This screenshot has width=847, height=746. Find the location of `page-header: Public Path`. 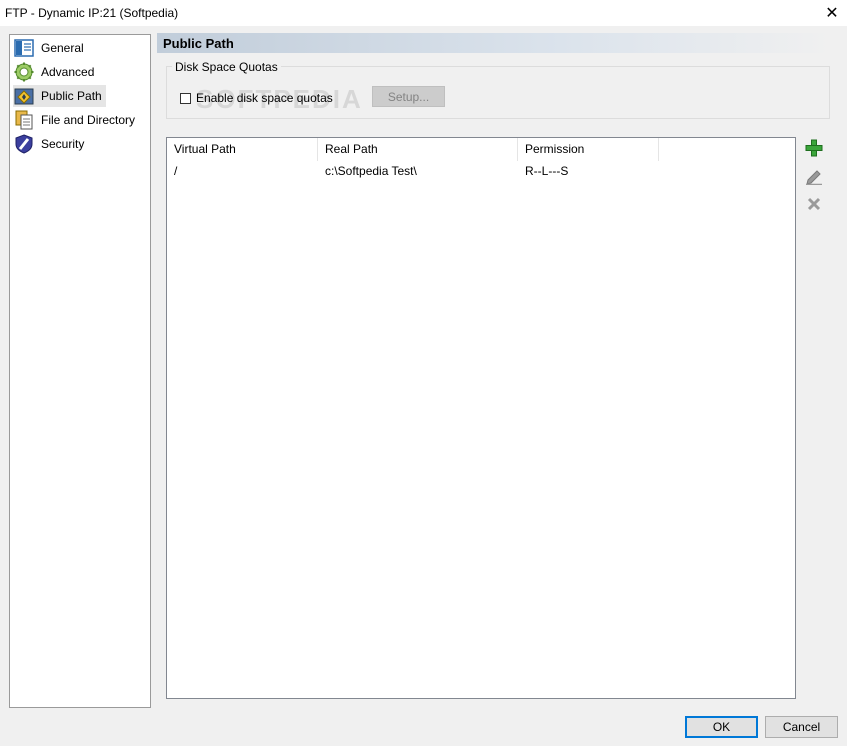

page-header: Public Path is located at coordinates (494, 43).